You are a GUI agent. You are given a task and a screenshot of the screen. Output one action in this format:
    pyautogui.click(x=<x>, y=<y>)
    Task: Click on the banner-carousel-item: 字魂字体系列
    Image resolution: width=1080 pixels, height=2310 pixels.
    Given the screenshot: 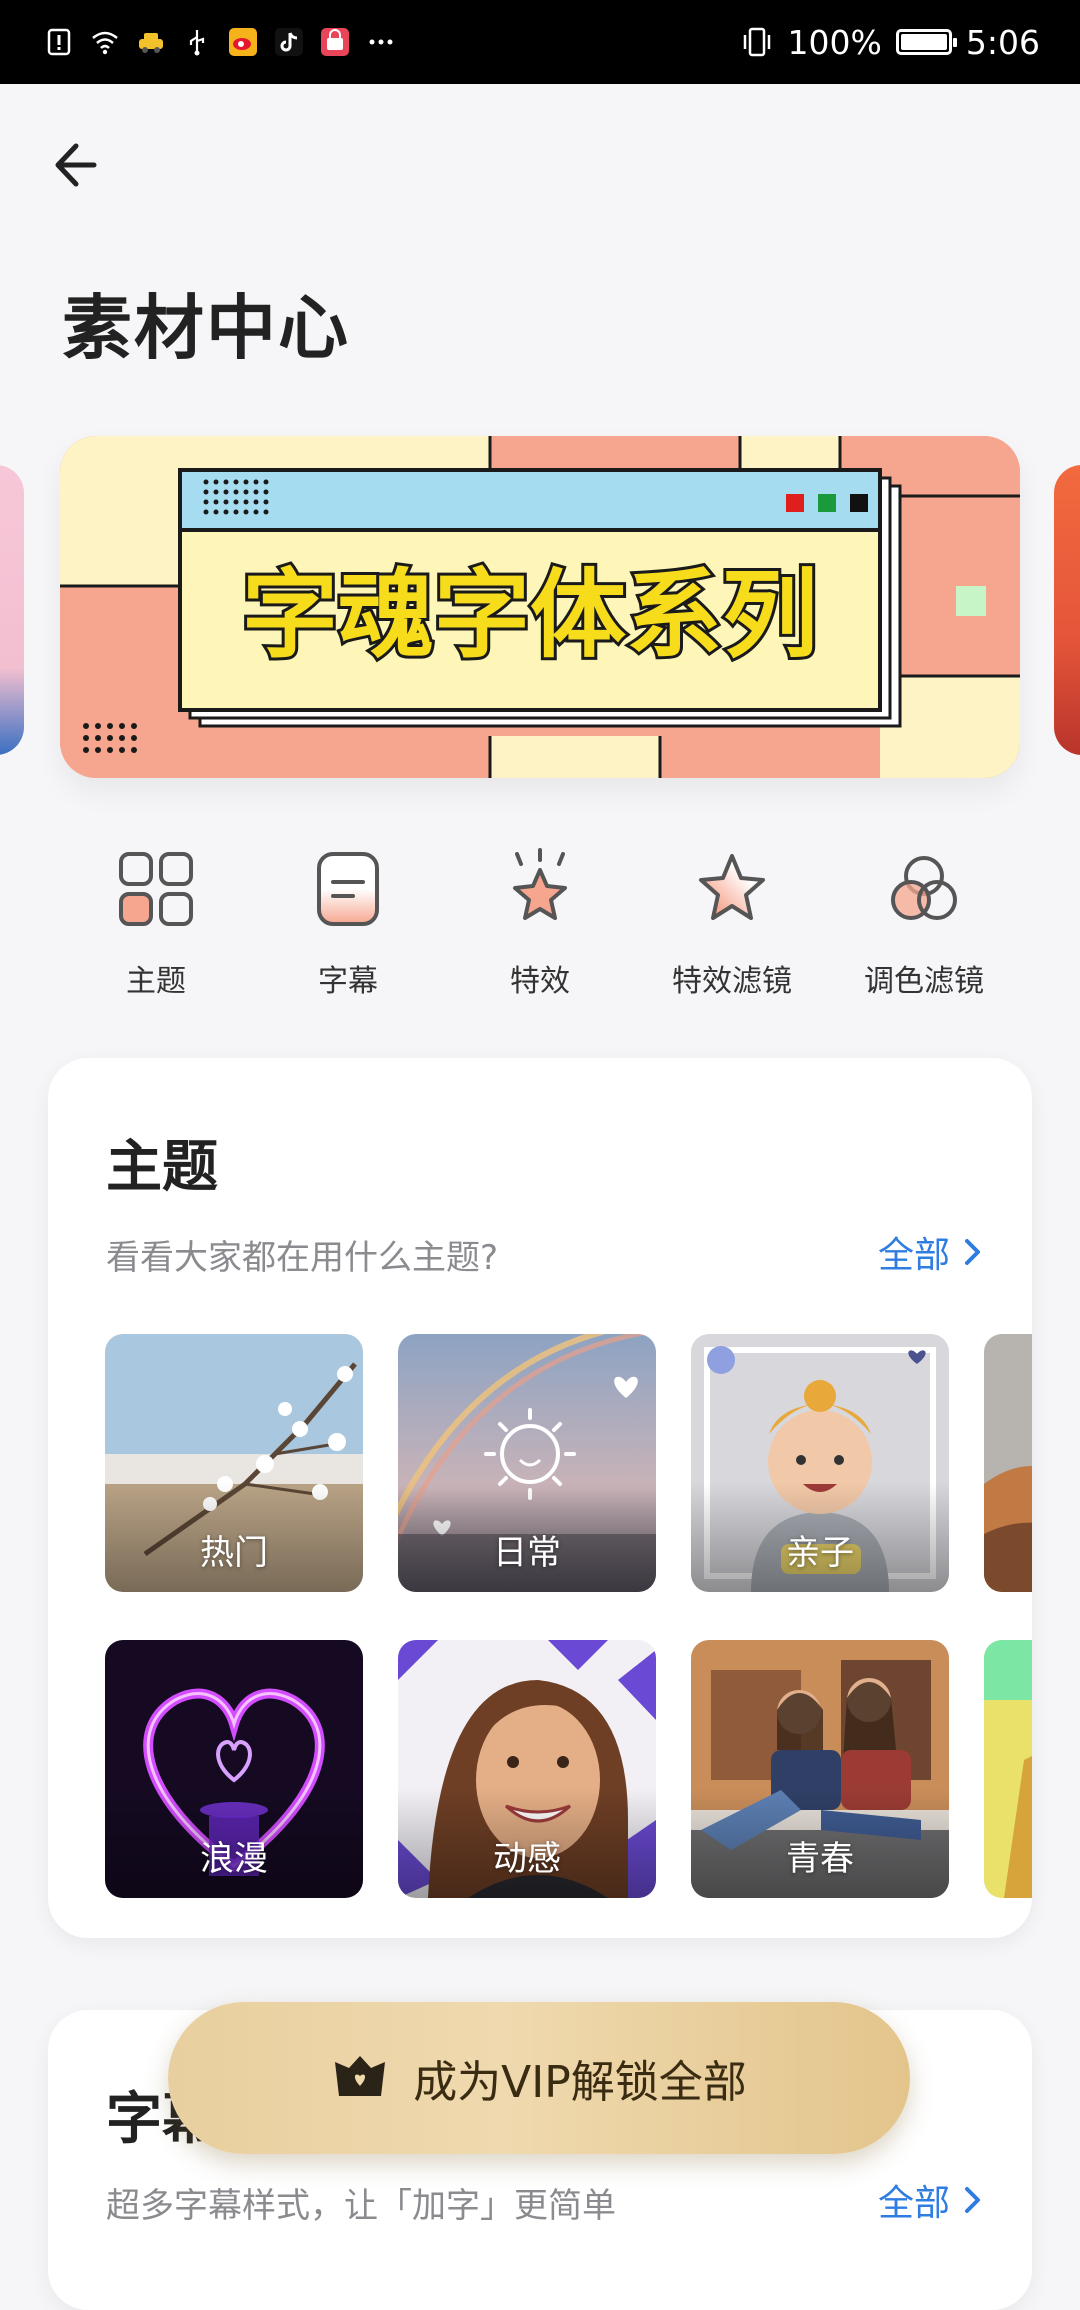 What is the action you would take?
    pyautogui.click(x=540, y=607)
    